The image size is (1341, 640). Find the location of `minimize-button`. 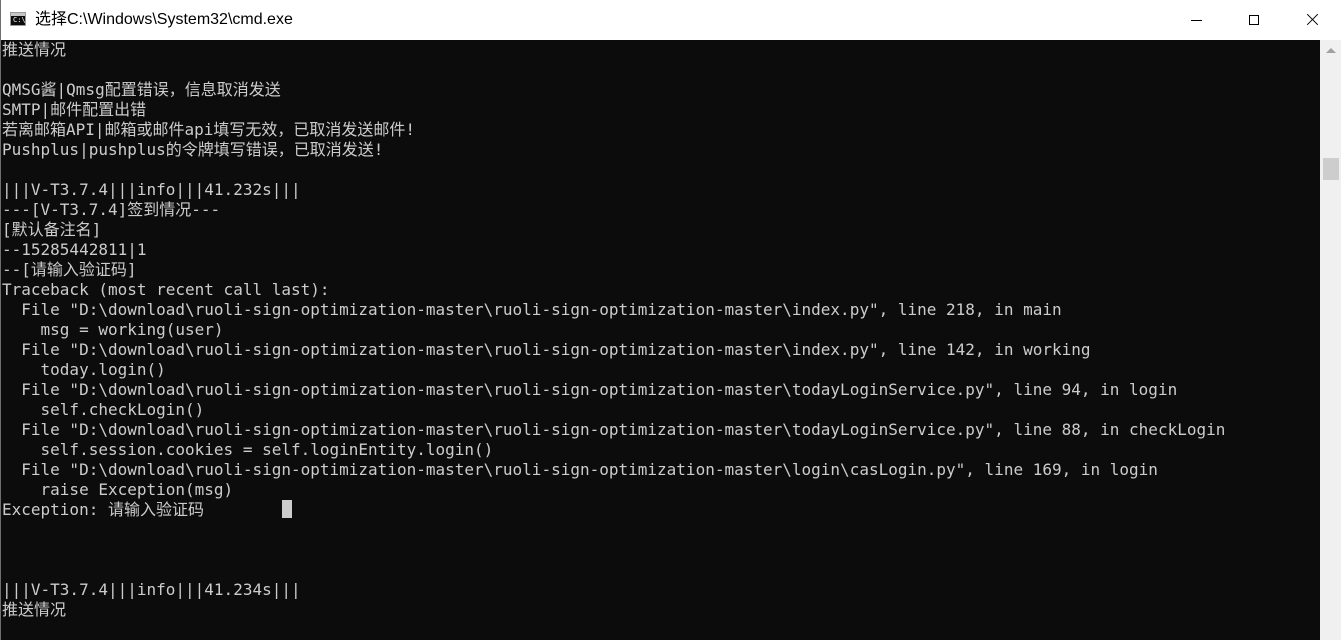

minimize-button is located at coordinates (1196, 20).